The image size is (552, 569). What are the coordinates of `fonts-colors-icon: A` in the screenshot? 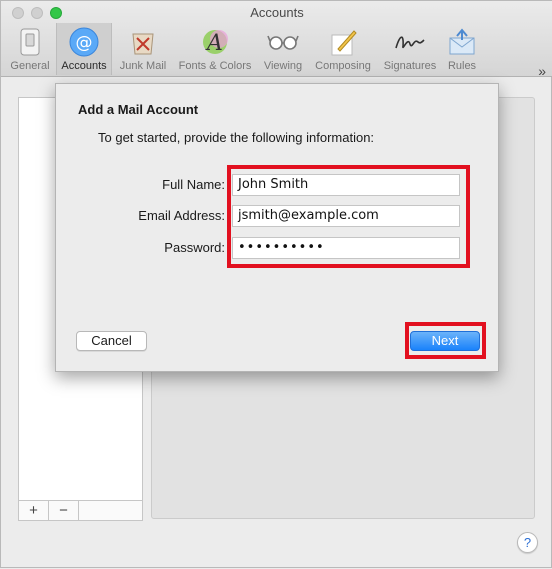 It's located at (215, 42).